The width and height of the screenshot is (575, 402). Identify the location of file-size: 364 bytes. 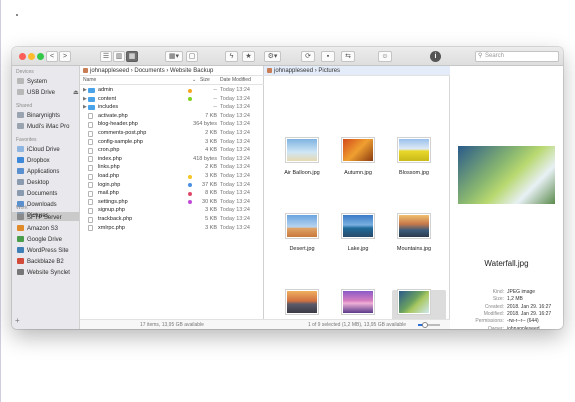
(205, 124).